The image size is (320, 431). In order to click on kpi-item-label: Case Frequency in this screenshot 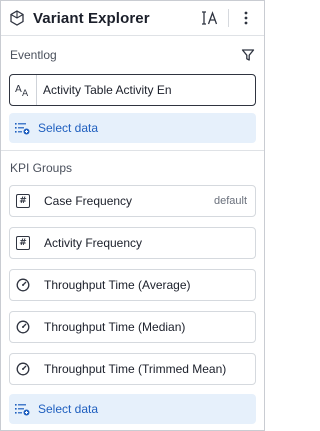, I will do `click(88, 201)`.